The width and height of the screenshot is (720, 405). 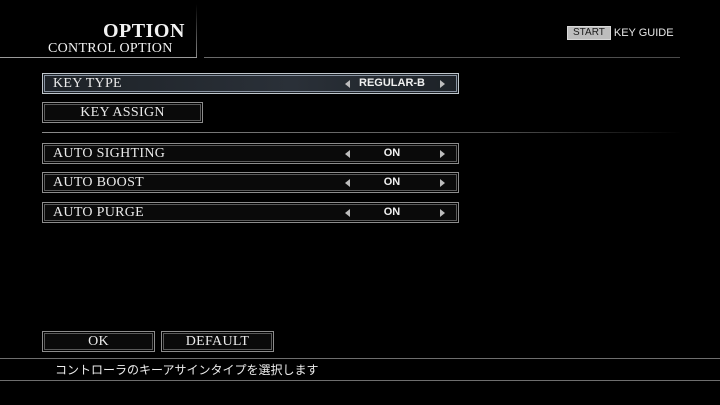 What do you see at coordinates (442, 57) in the screenshot?
I see `header-rule` at bounding box center [442, 57].